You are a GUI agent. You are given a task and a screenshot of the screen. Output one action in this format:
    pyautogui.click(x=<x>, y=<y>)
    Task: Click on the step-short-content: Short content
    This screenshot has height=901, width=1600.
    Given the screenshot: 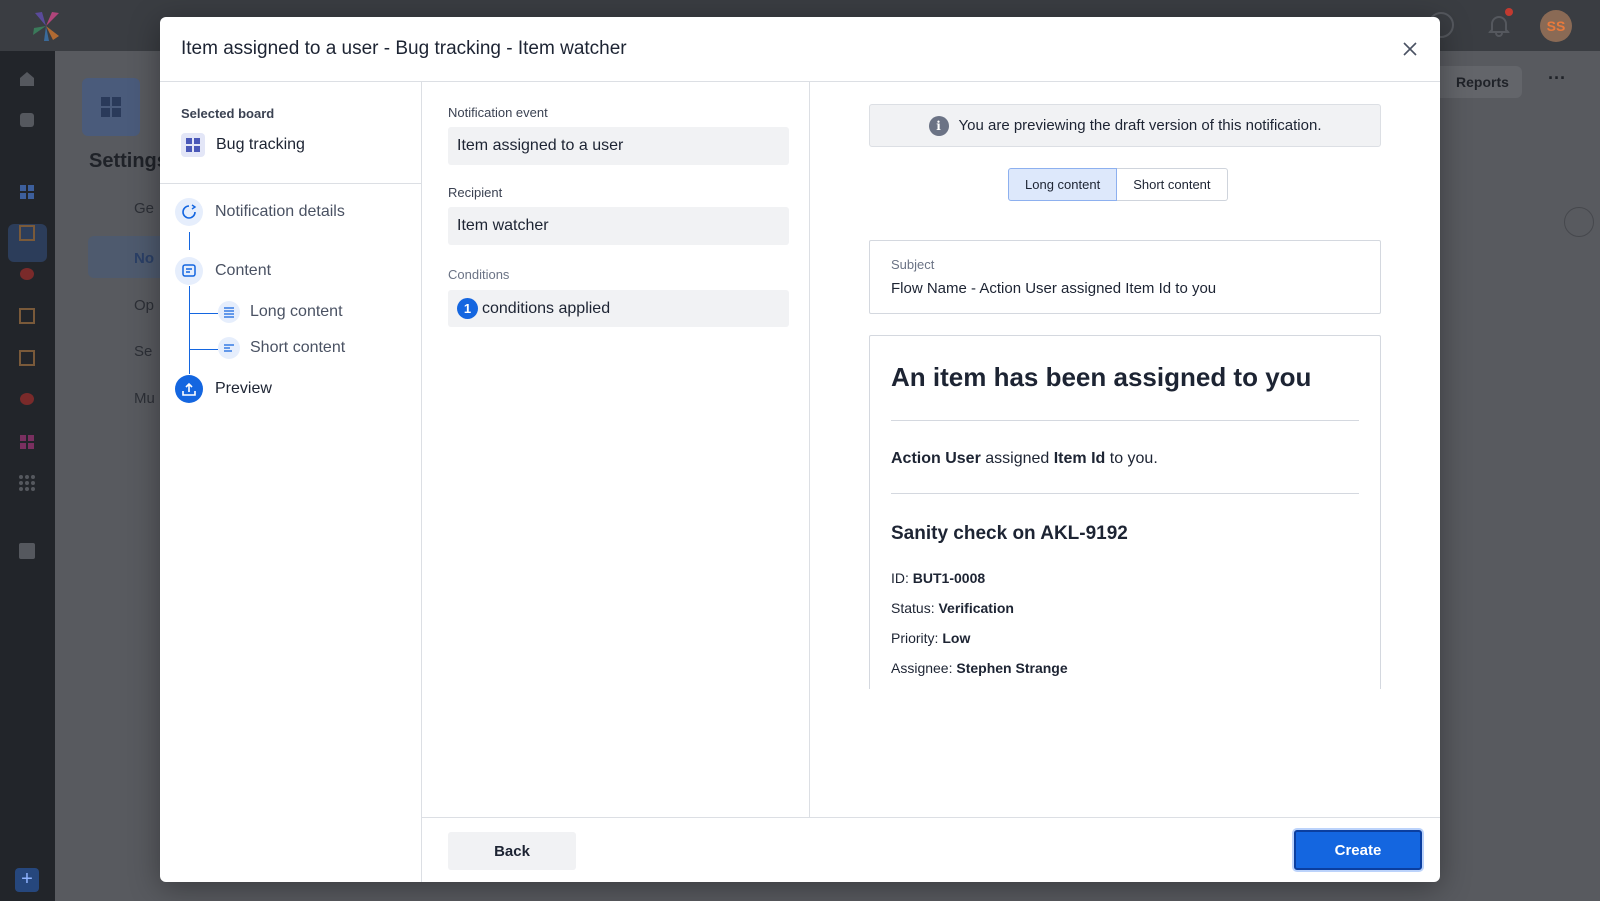 What is the action you would take?
    pyautogui.click(x=281, y=348)
    